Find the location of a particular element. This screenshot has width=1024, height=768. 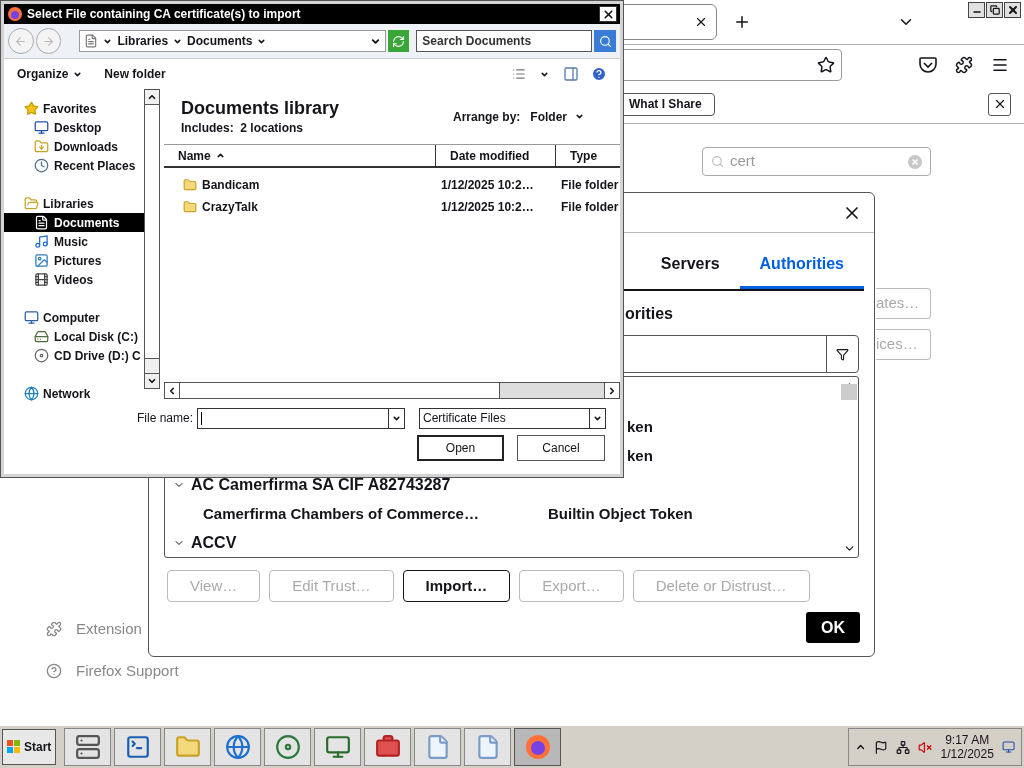

file-name: Bandicam is located at coordinates (231, 185).